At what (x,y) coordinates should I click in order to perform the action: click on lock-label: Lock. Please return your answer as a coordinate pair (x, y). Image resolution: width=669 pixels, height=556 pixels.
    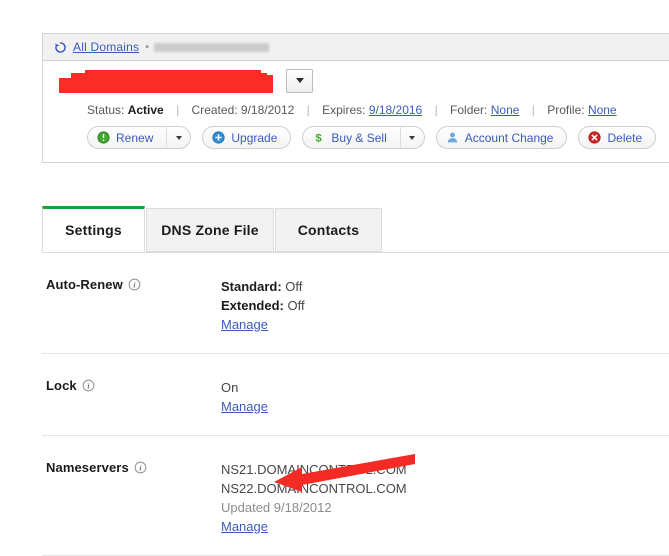
    Looking at the image, I should click on (61, 385).